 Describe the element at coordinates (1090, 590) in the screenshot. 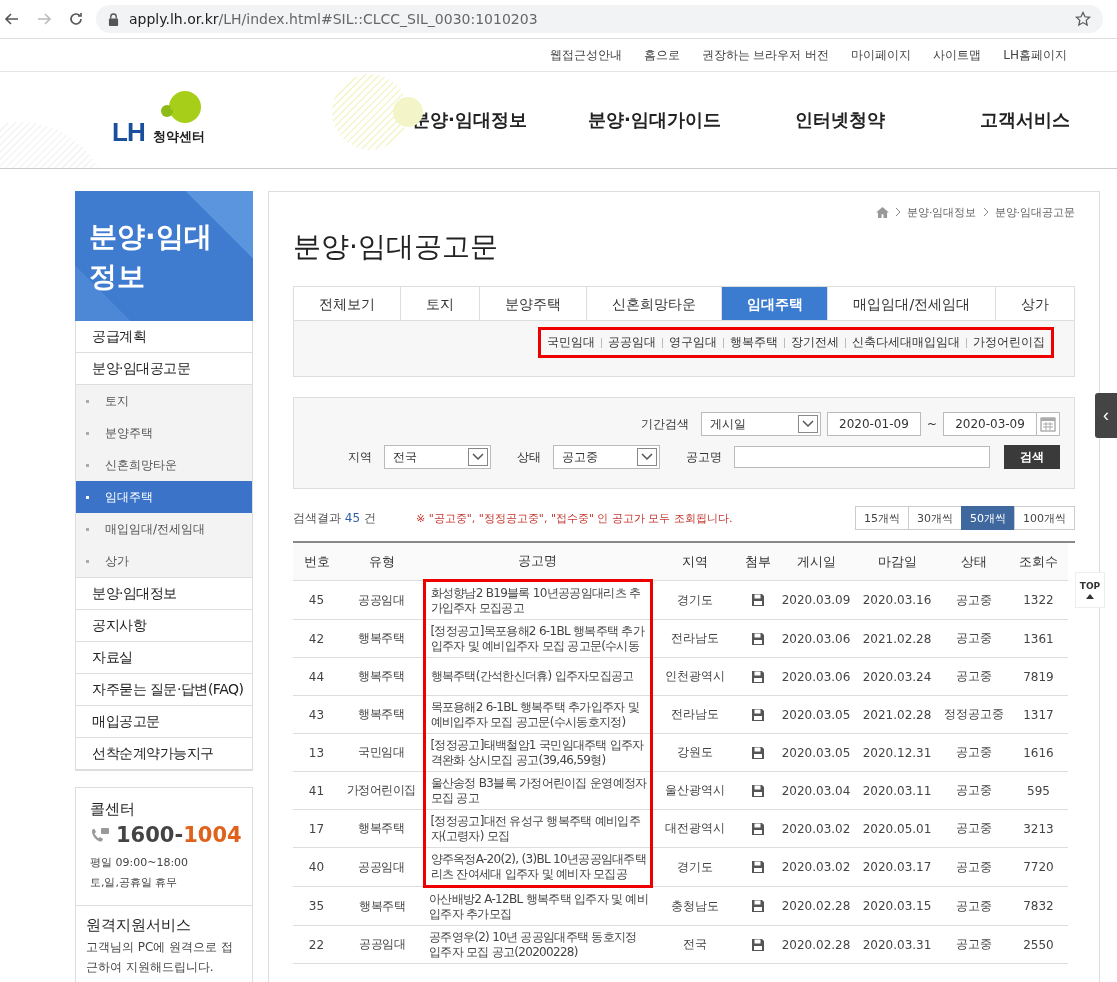

I see `scroll-top-button: TOP` at that location.